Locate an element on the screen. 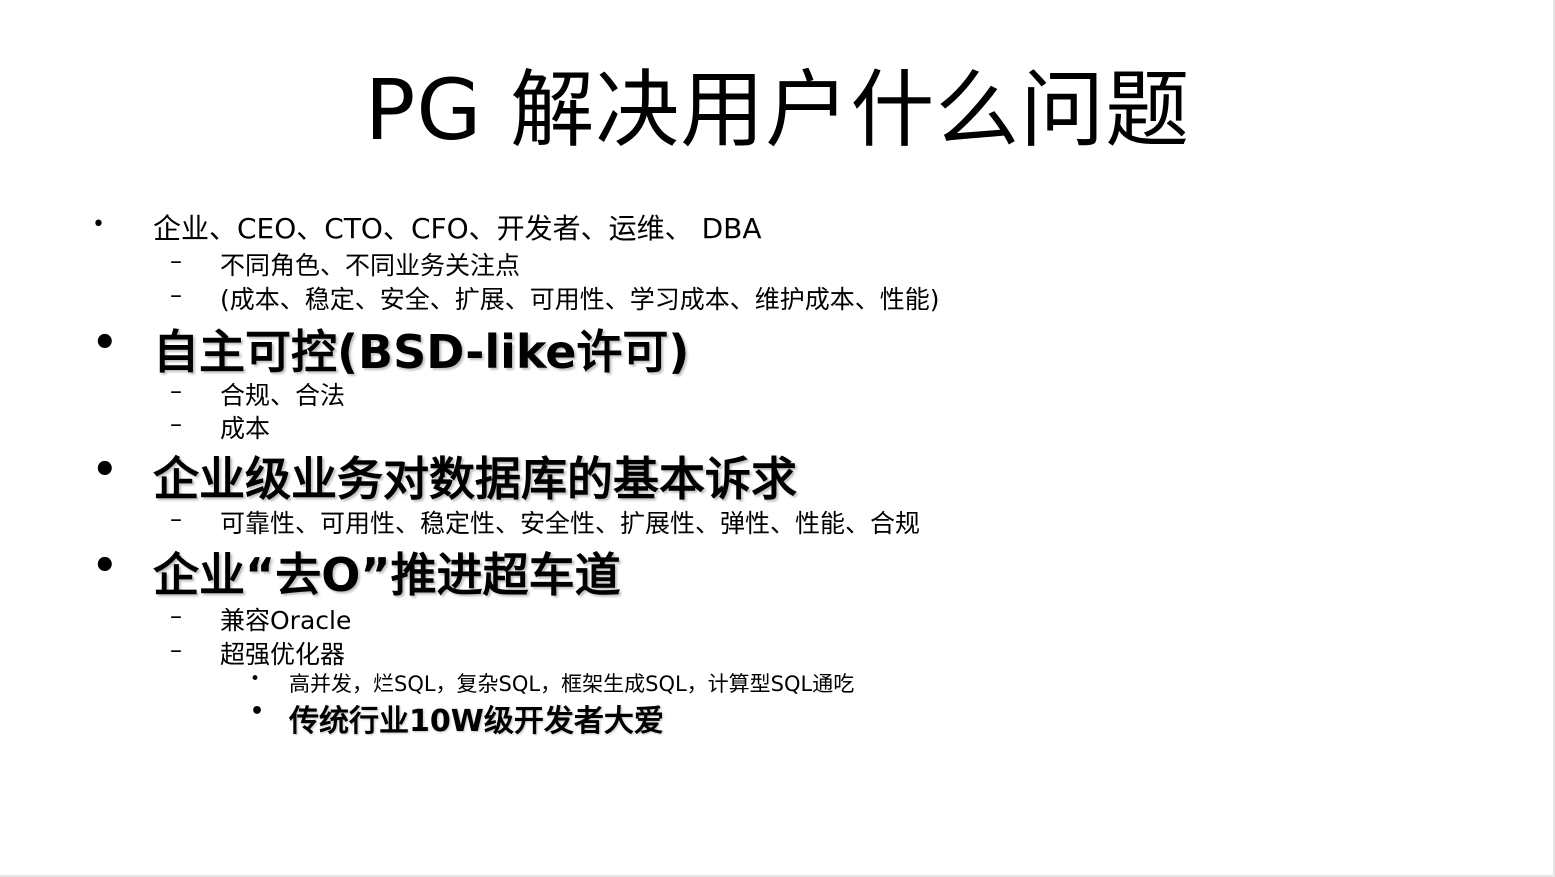  sub-sub-item-text: 高并发，烂SQL，复杂SQL，框架生成SQL，计算型SQL通吃 is located at coordinates (572, 684).